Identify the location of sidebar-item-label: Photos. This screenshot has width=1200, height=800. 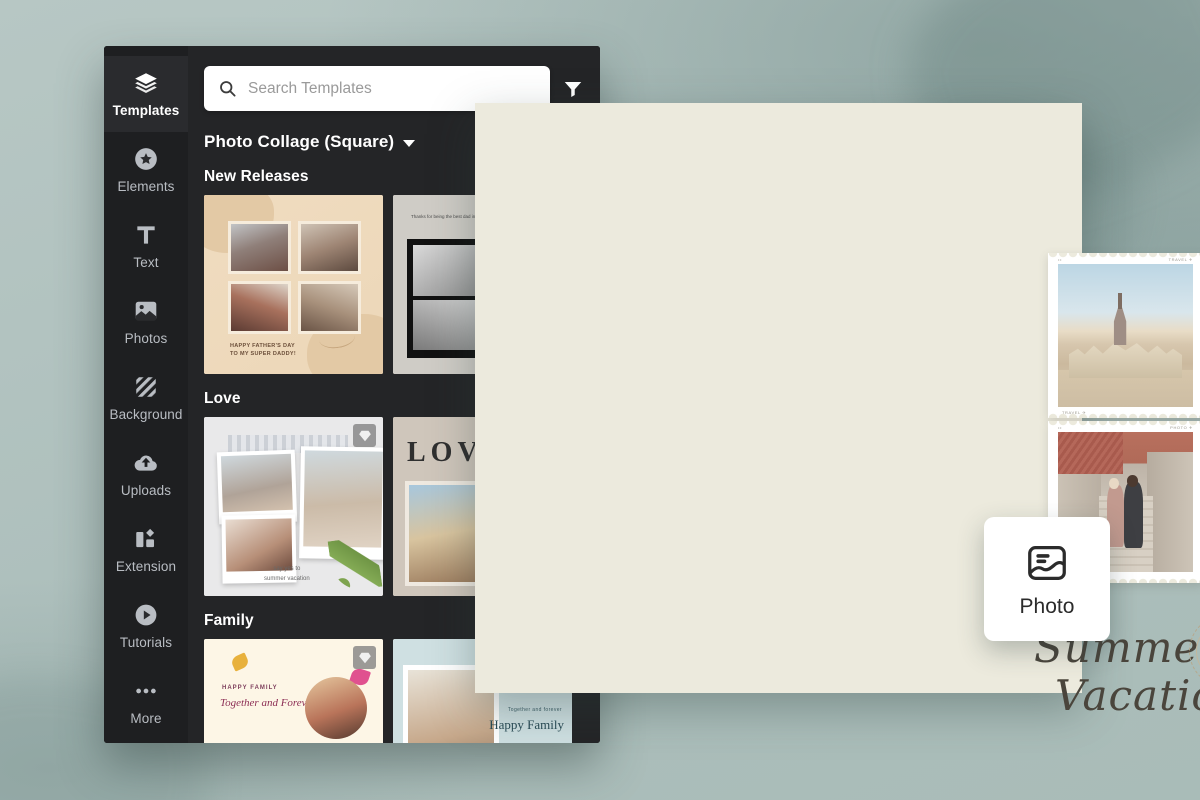
(146, 338).